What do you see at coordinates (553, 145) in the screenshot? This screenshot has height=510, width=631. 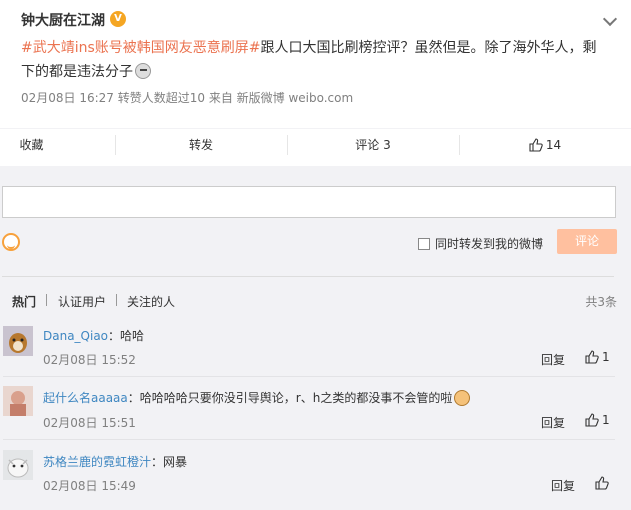 I see `like-count: 14` at bounding box center [553, 145].